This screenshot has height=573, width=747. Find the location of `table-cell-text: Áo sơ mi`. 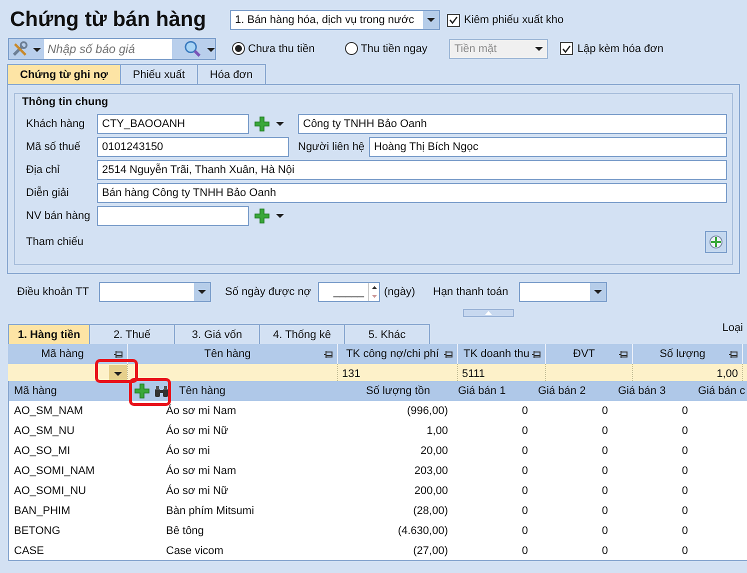

table-cell-text: Áo sơ mi is located at coordinates (188, 451).